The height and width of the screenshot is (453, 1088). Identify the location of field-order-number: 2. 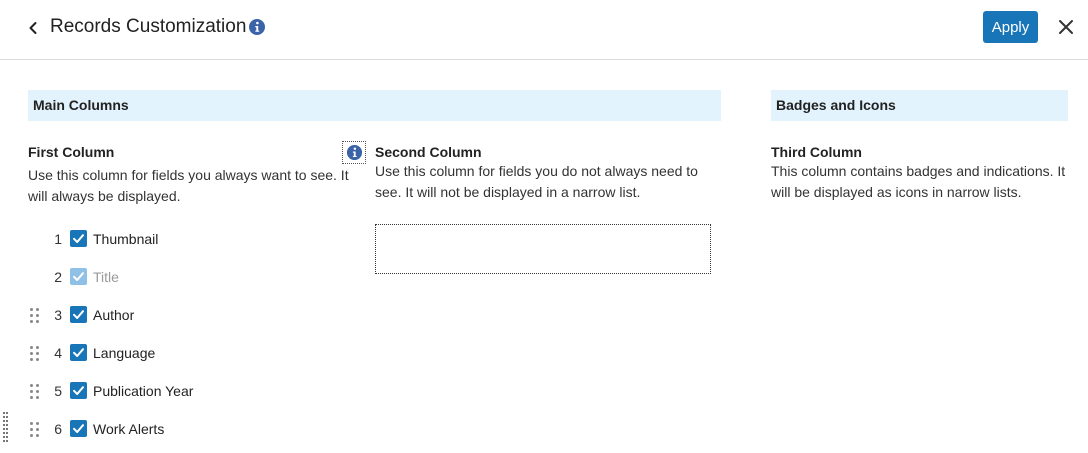
(58, 277).